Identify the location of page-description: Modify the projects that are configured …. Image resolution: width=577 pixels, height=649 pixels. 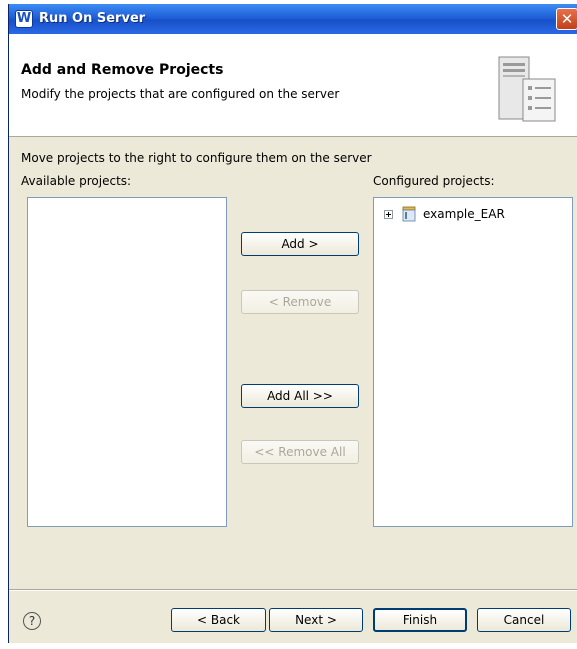
(180, 94).